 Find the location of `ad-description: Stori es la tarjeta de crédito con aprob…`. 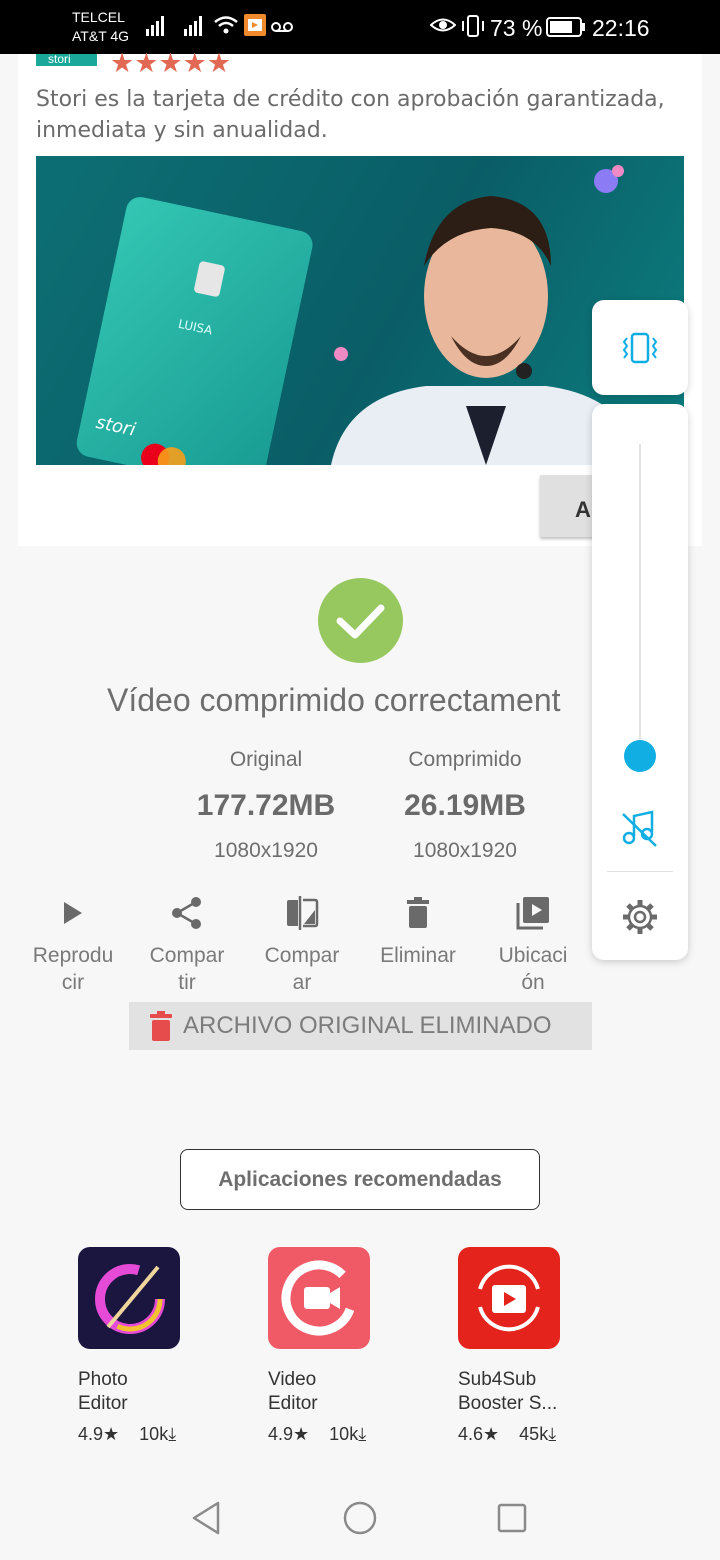

ad-description: Stori es la tarjeta de crédito con aprob… is located at coordinates (350, 115).